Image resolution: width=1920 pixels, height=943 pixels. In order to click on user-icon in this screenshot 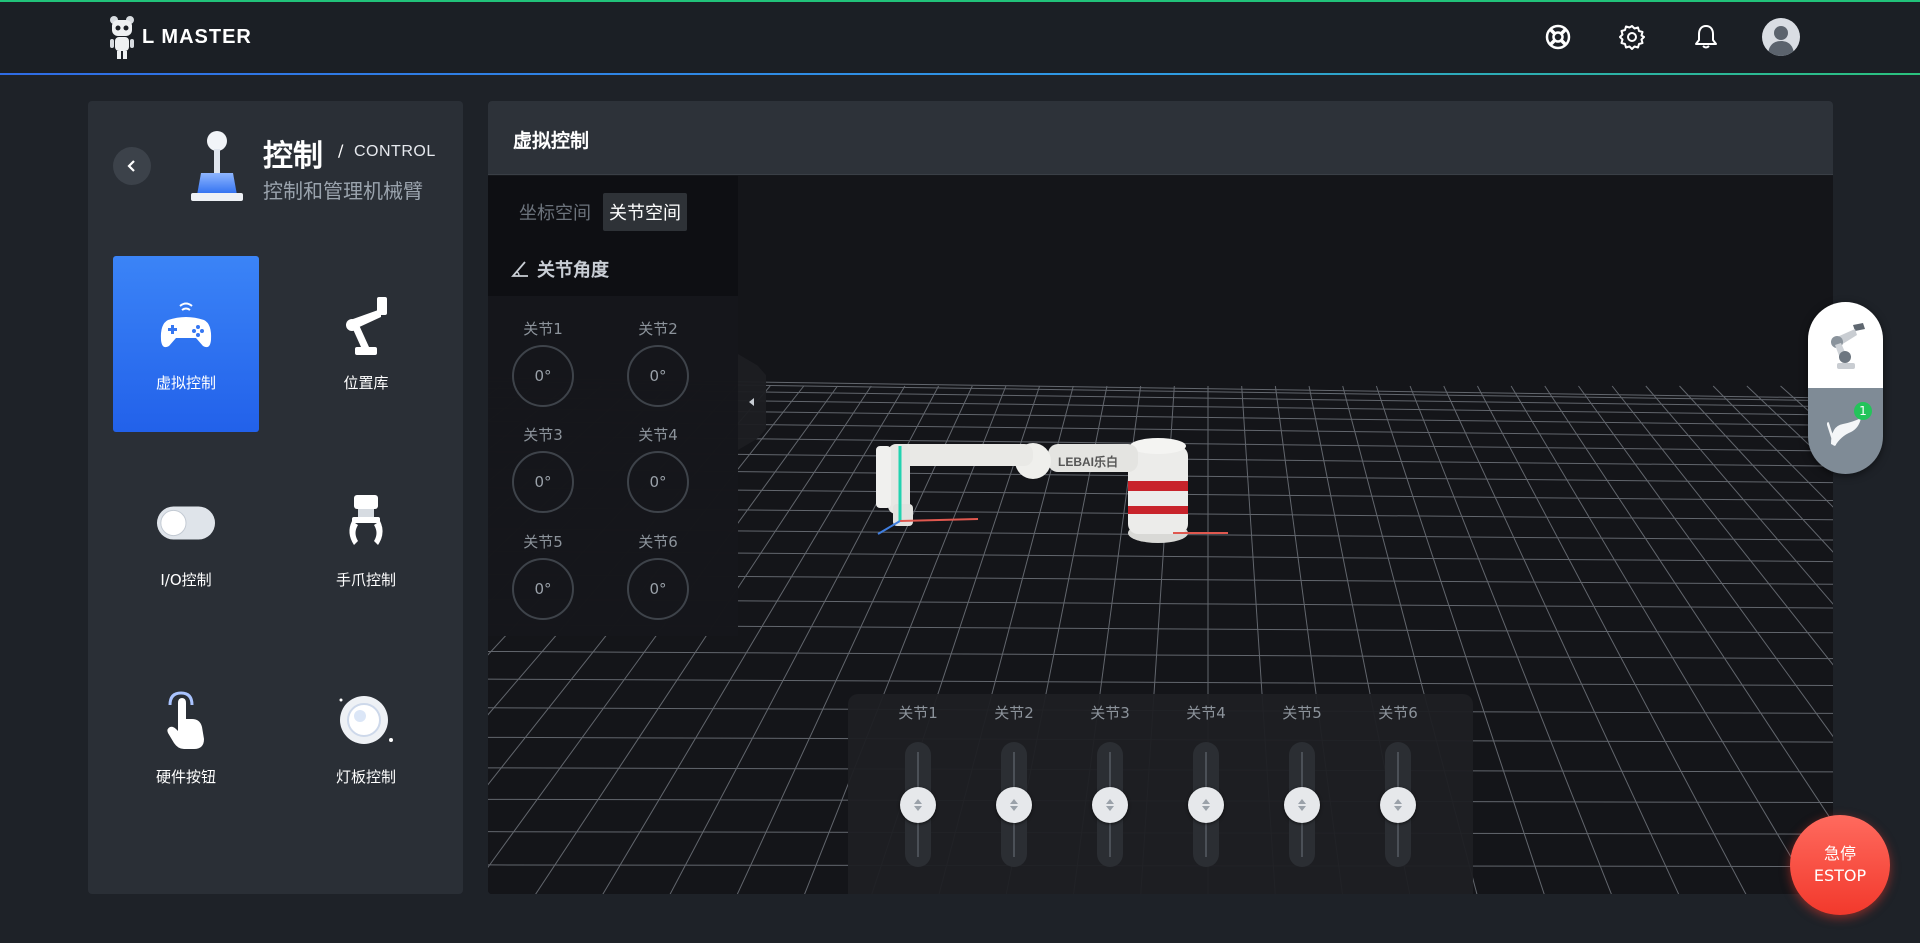, I will do `click(1781, 41)`.